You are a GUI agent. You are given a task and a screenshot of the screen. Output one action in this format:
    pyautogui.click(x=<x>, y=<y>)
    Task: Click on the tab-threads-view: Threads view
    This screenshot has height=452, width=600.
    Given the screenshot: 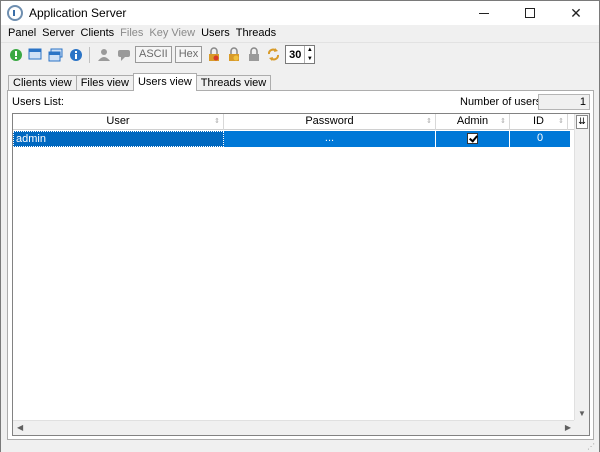 What is the action you would take?
    pyautogui.click(x=233, y=83)
    